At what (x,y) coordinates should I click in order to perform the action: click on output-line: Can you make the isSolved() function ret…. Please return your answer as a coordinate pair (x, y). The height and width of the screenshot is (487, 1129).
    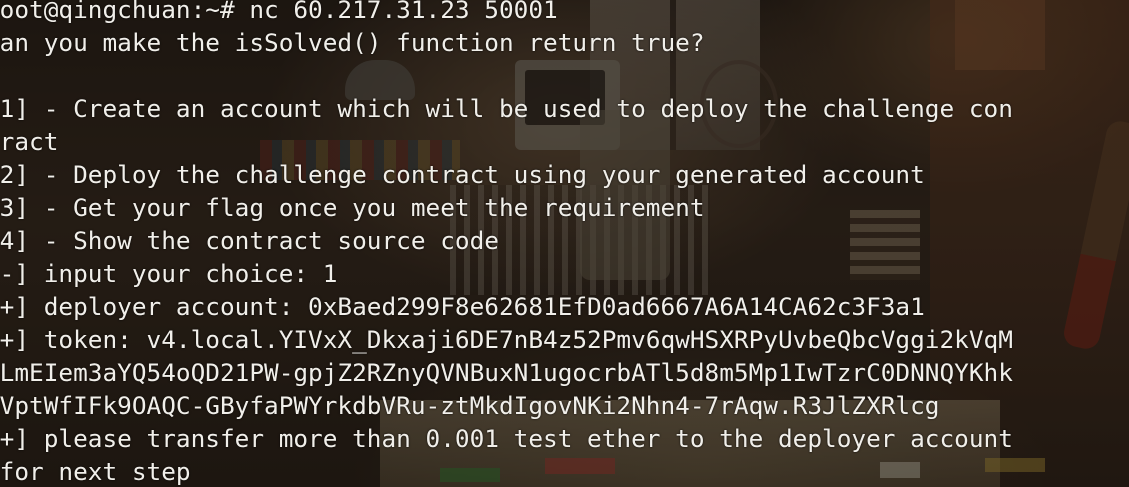
    Looking at the image, I should click on (352, 42).